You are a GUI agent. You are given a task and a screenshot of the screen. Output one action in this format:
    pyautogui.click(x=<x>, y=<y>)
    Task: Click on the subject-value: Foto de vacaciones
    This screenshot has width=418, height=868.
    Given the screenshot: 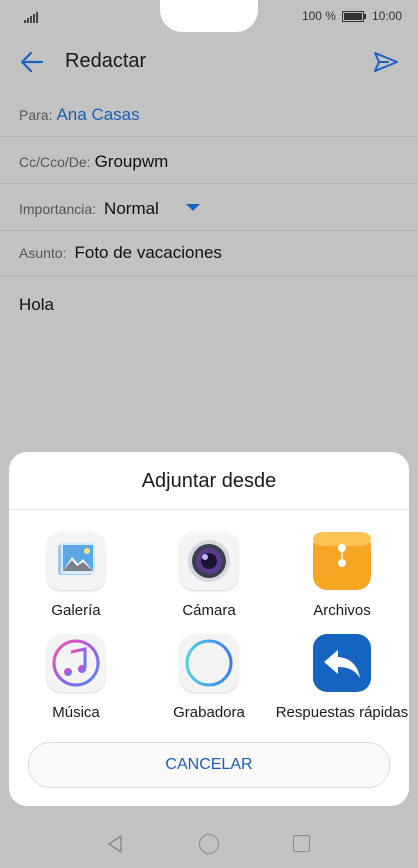 What is the action you would take?
    pyautogui.click(x=147, y=253)
    